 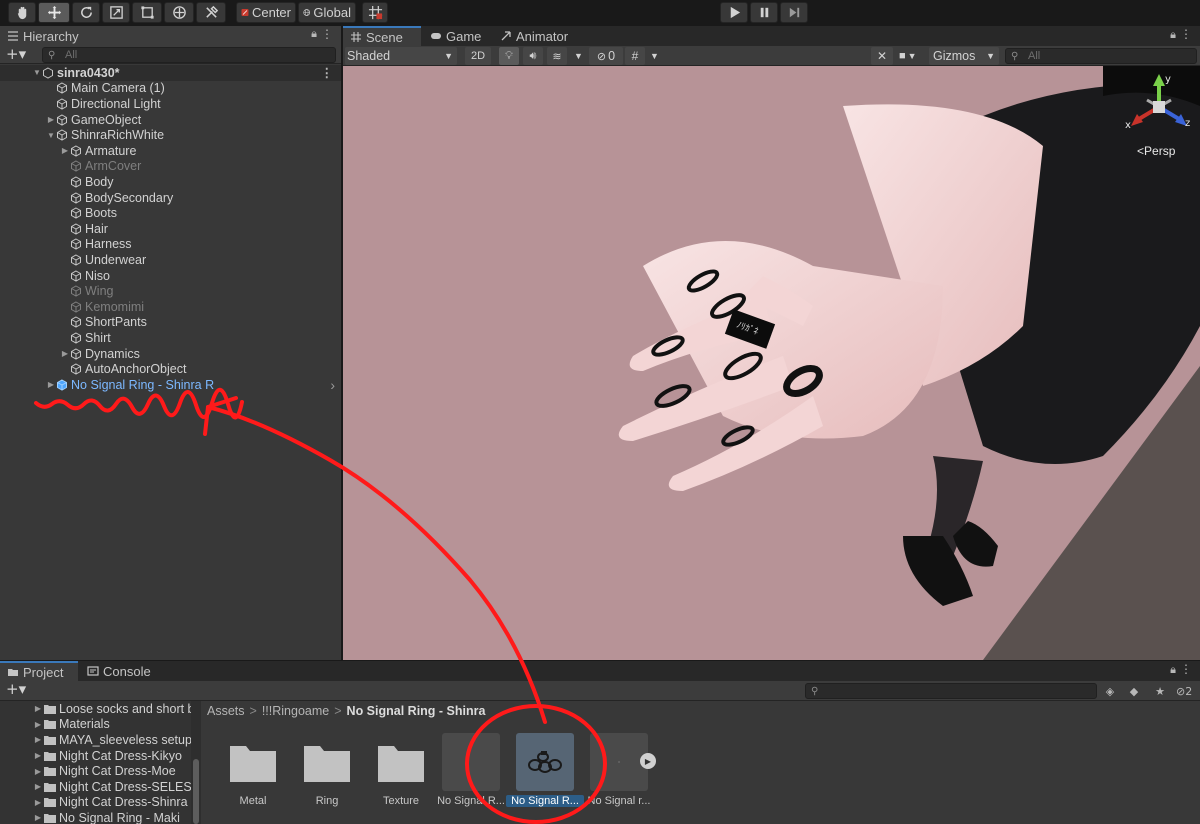 What do you see at coordinates (401, 774) in the screenshot?
I see `asset-folder-texture: Texture` at bounding box center [401, 774].